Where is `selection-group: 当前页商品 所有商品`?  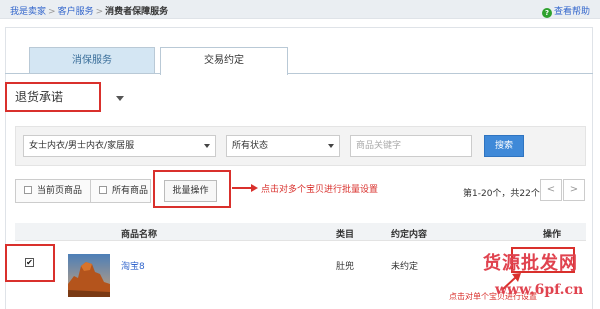 selection-group: 当前页商品 所有商品 is located at coordinates (83, 191).